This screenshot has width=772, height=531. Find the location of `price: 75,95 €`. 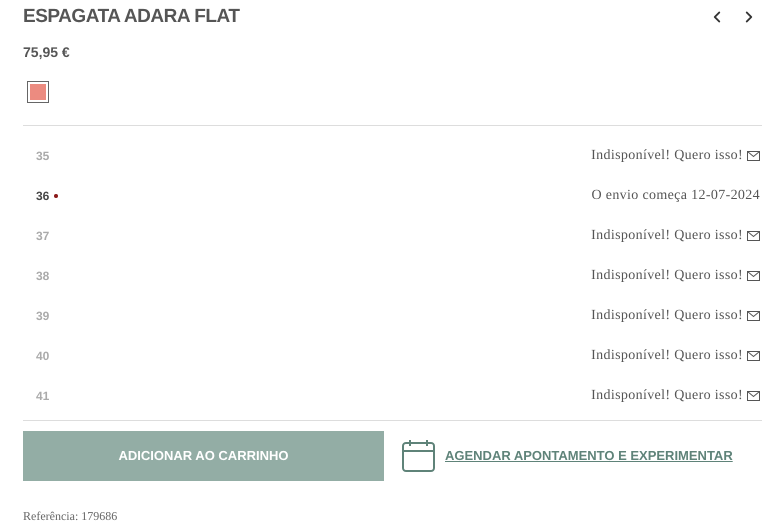

price: 75,95 € is located at coordinates (47, 52).